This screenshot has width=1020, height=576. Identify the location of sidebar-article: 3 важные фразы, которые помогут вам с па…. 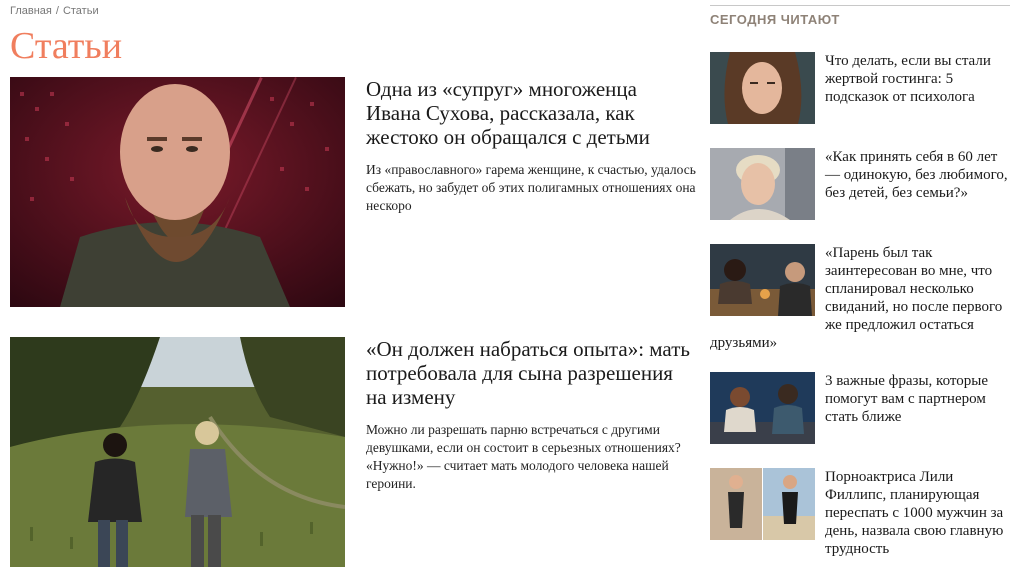
(860, 409).